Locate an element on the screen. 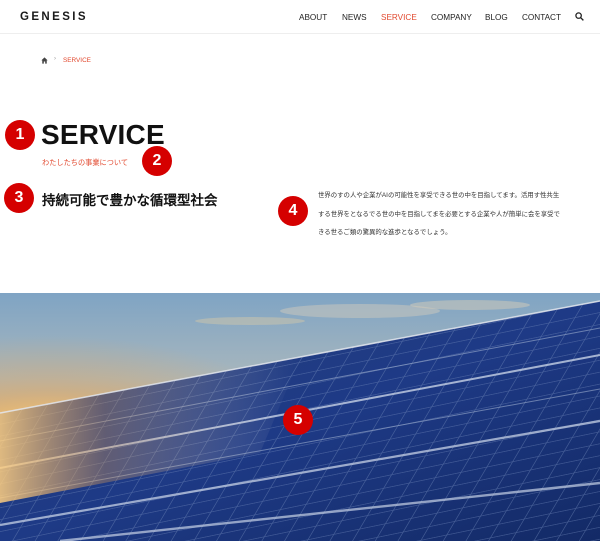 The image size is (600, 541). marker-3: 3 is located at coordinates (19, 198).